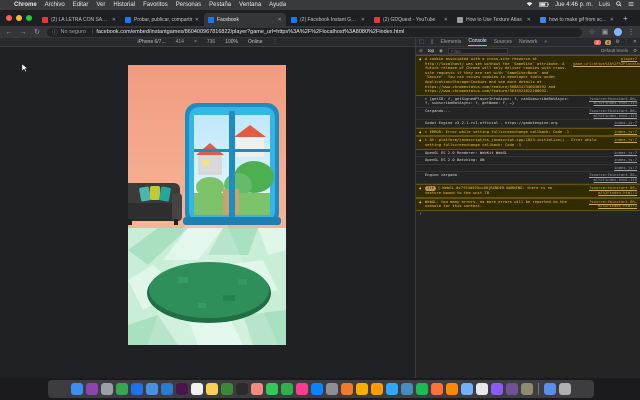 The image size is (640, 400). What do you see at coordinates (227, 389) in the screenshot?
I see `nodejs-icon` at bounding box center [227, 389].